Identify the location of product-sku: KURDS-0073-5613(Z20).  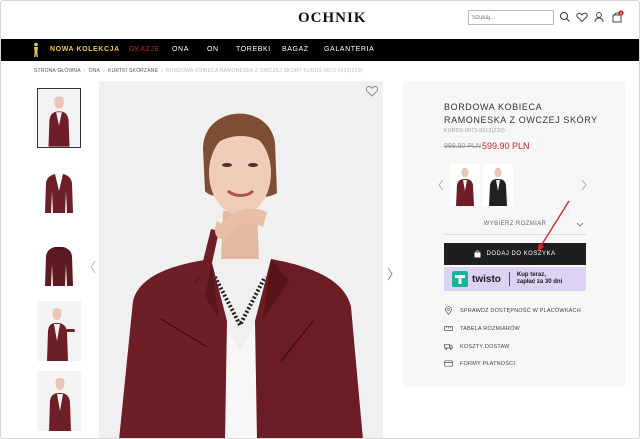
(475, 131).